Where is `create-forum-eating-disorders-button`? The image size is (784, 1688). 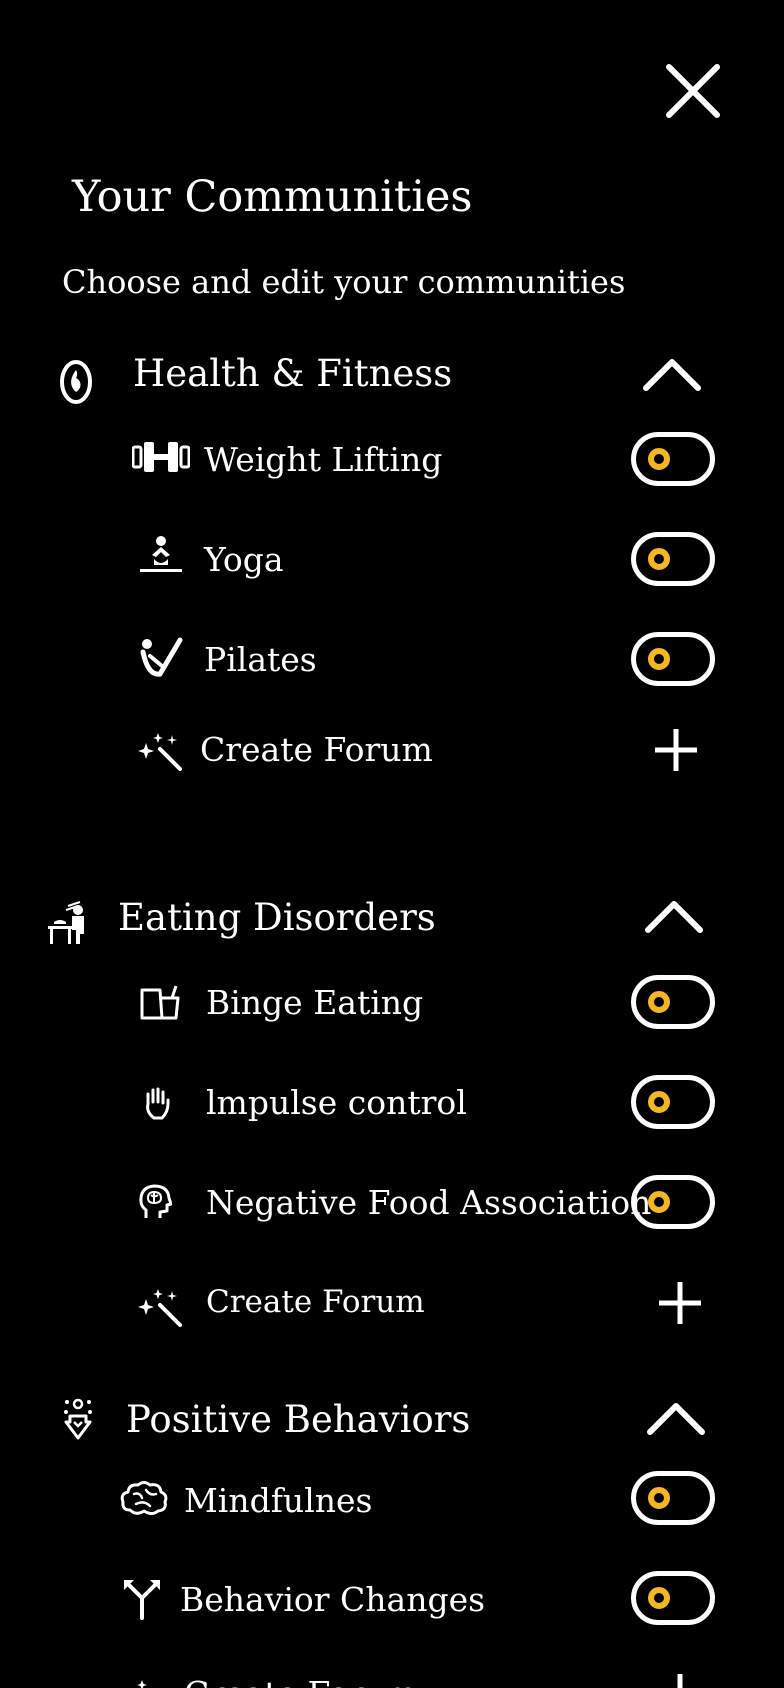 create-forum-eating-disorders-button is located at coordinates (680, 1303).